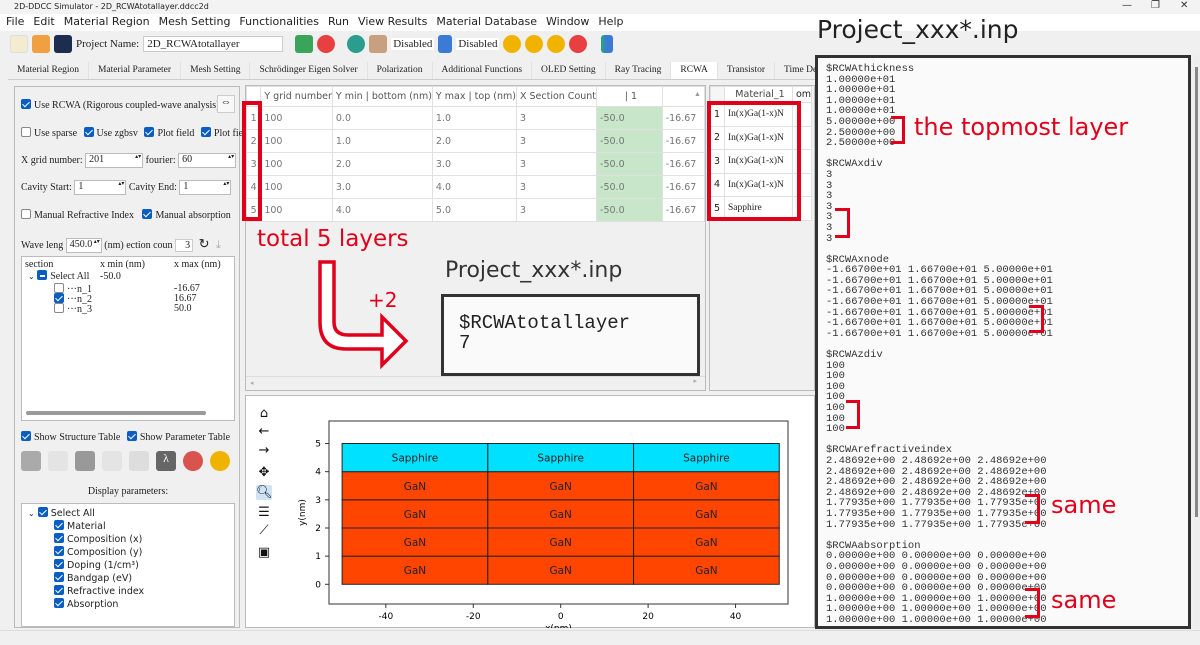 This screenshot has height=645, width=1200. I want to click on chart-icon, so click(607, 44).